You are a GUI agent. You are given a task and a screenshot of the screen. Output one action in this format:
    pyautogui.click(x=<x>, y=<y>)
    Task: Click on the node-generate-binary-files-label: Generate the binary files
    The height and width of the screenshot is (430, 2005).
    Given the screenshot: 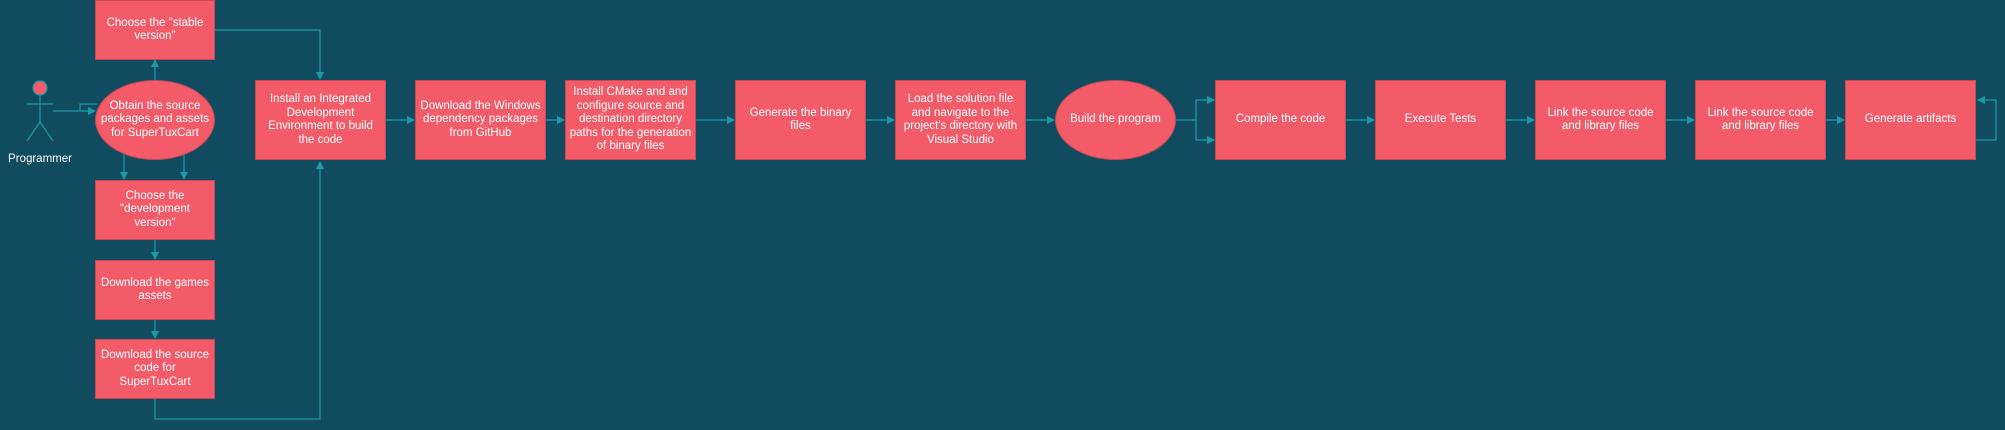 What is the action you would take?
    pyautogui.click(x=800, y=119)
    